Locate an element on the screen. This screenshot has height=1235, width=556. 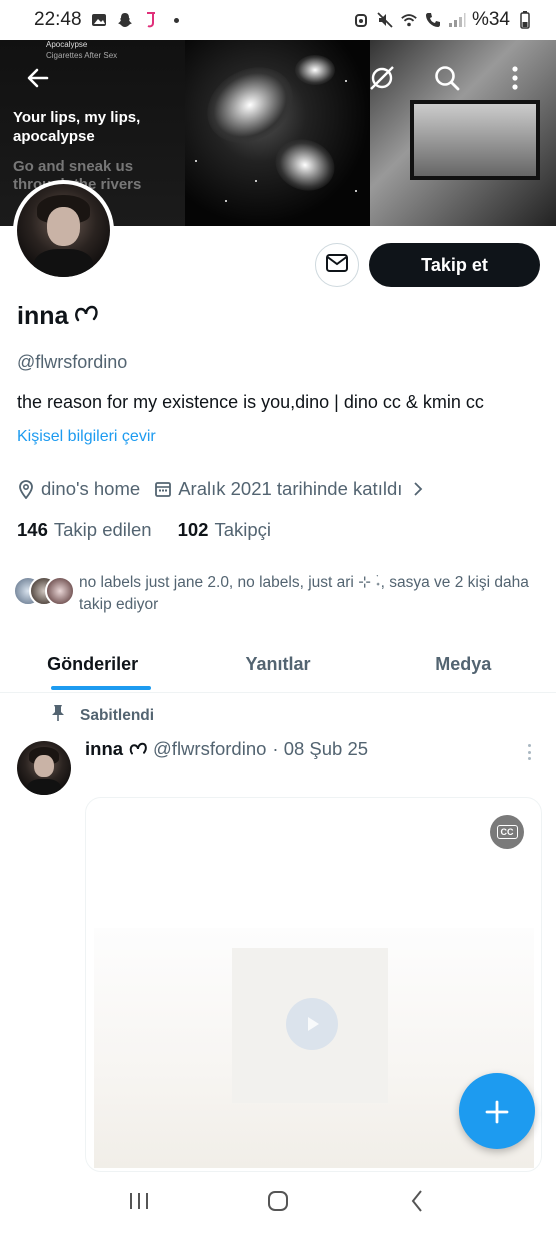
battery-icon is located at coordinates (525, 20).